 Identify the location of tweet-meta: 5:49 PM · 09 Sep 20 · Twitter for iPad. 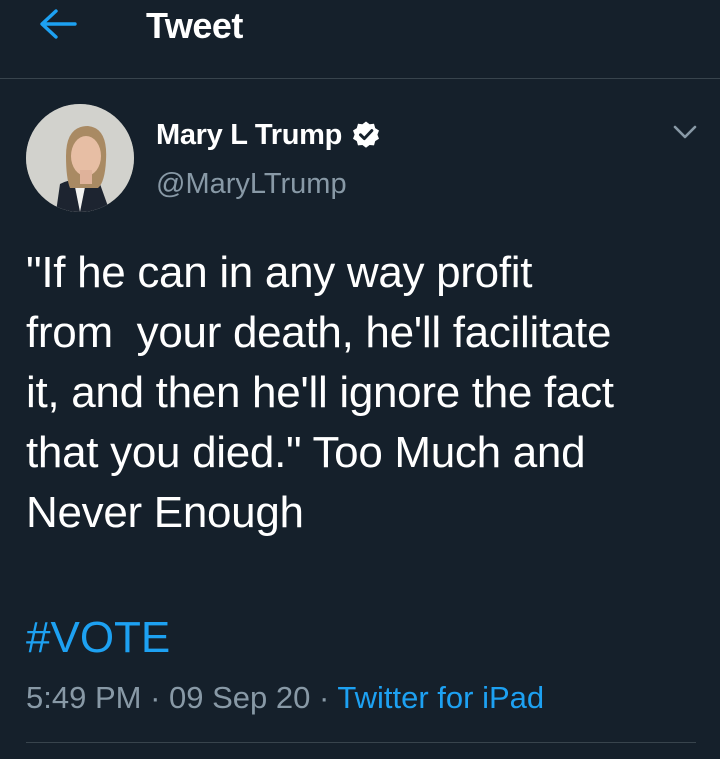
(285, 698).